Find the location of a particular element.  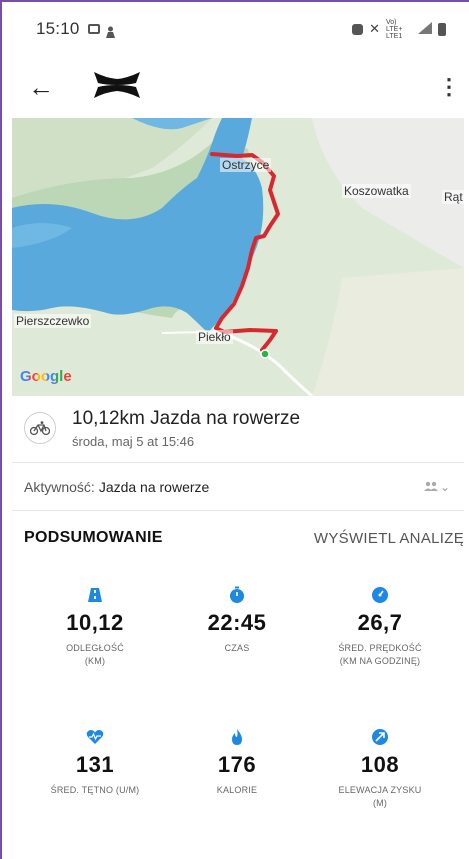

stat-avg-heart-rate: 131 ŚRED. TĘTNO (U/M) is located at coordinates (95, 762).